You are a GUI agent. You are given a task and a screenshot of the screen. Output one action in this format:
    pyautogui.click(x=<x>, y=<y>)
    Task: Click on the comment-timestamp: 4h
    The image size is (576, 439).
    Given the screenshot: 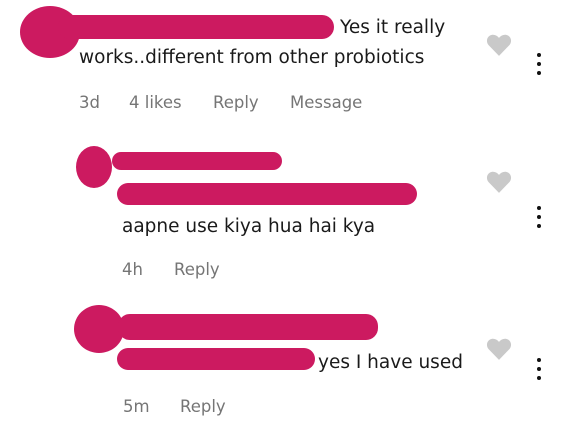 What is the action you would take?
    pyautogui.click(x=132, y=269)
    